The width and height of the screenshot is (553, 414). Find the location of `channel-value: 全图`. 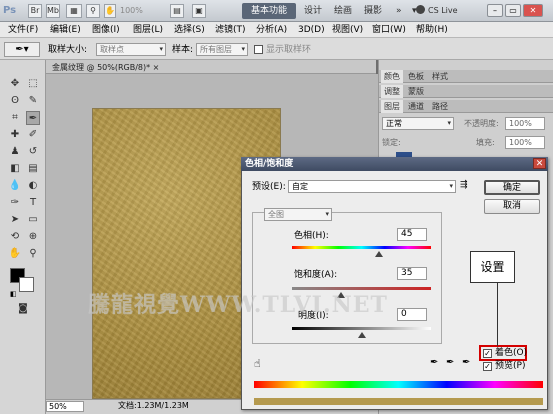

channel-value: 全图 is located at coordinates (276, 214).